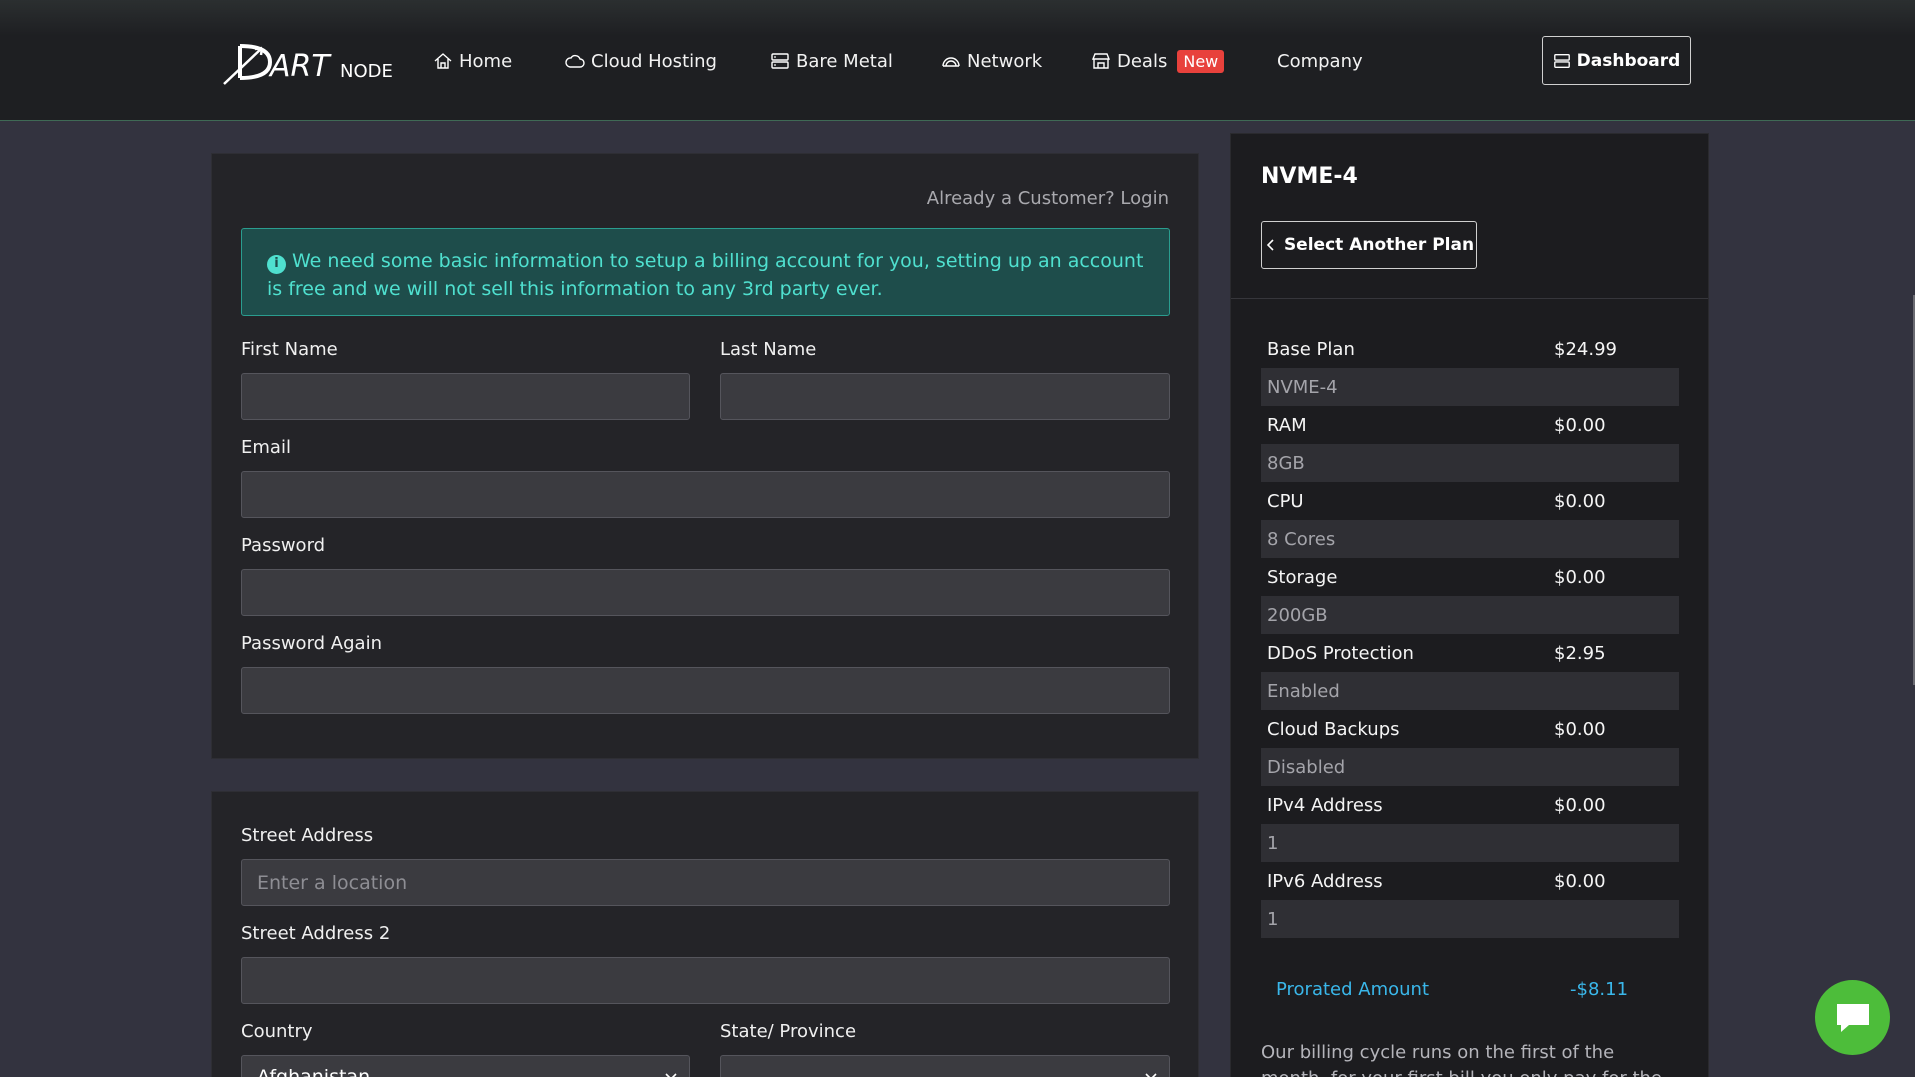  What do you see at coordinates (1325, 805) in the screenshot?
I see `summary-item-label: IPv4 Address` at bounding box center [1325, 805].